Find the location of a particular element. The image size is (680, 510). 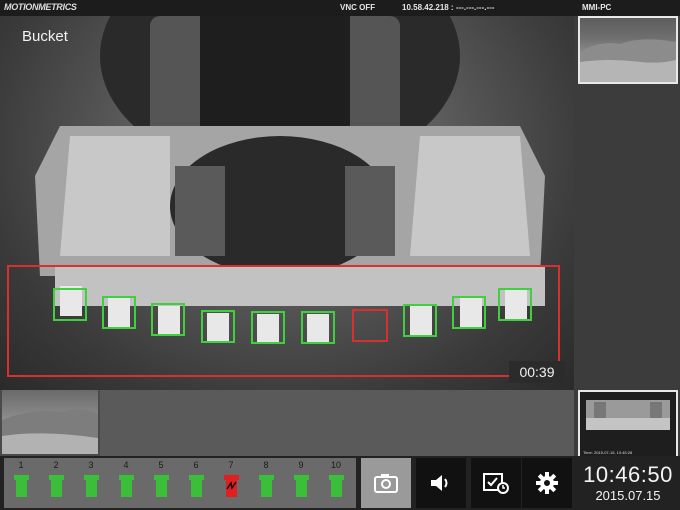

tooth-status-10: 10 is located at coordinates (336, 483).